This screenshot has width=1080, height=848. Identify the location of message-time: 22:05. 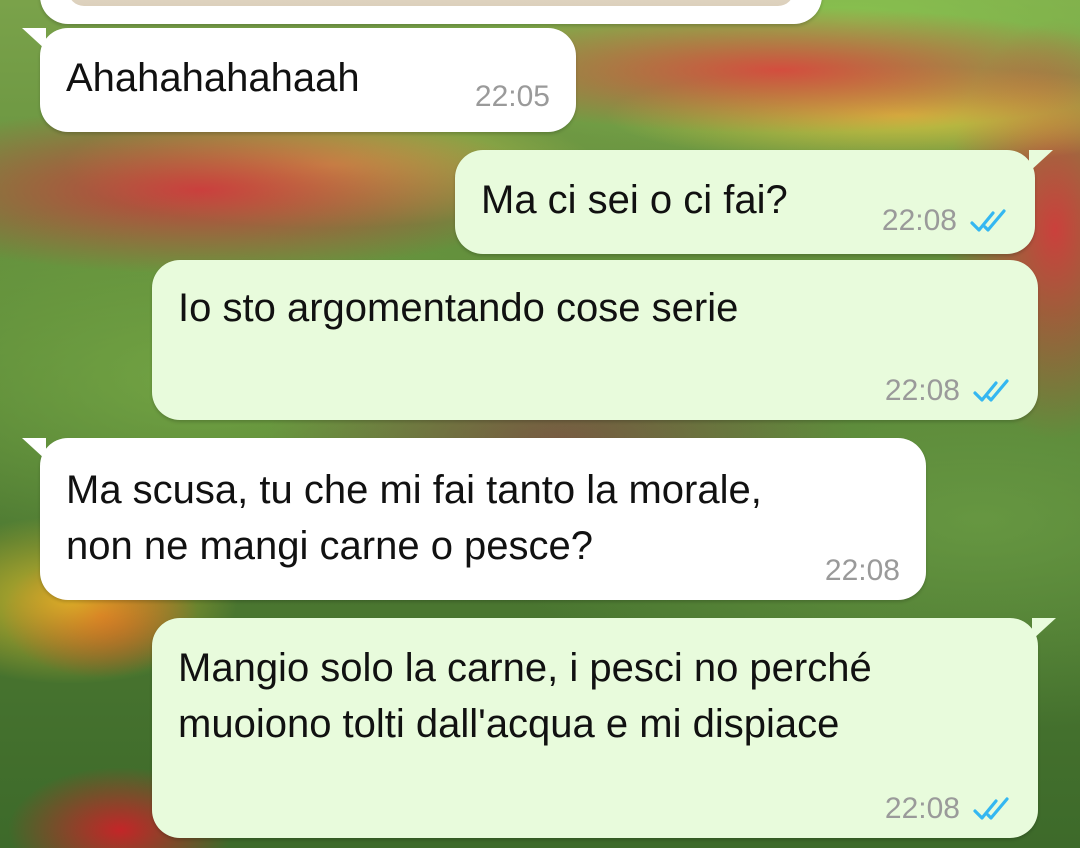
(512, 96).